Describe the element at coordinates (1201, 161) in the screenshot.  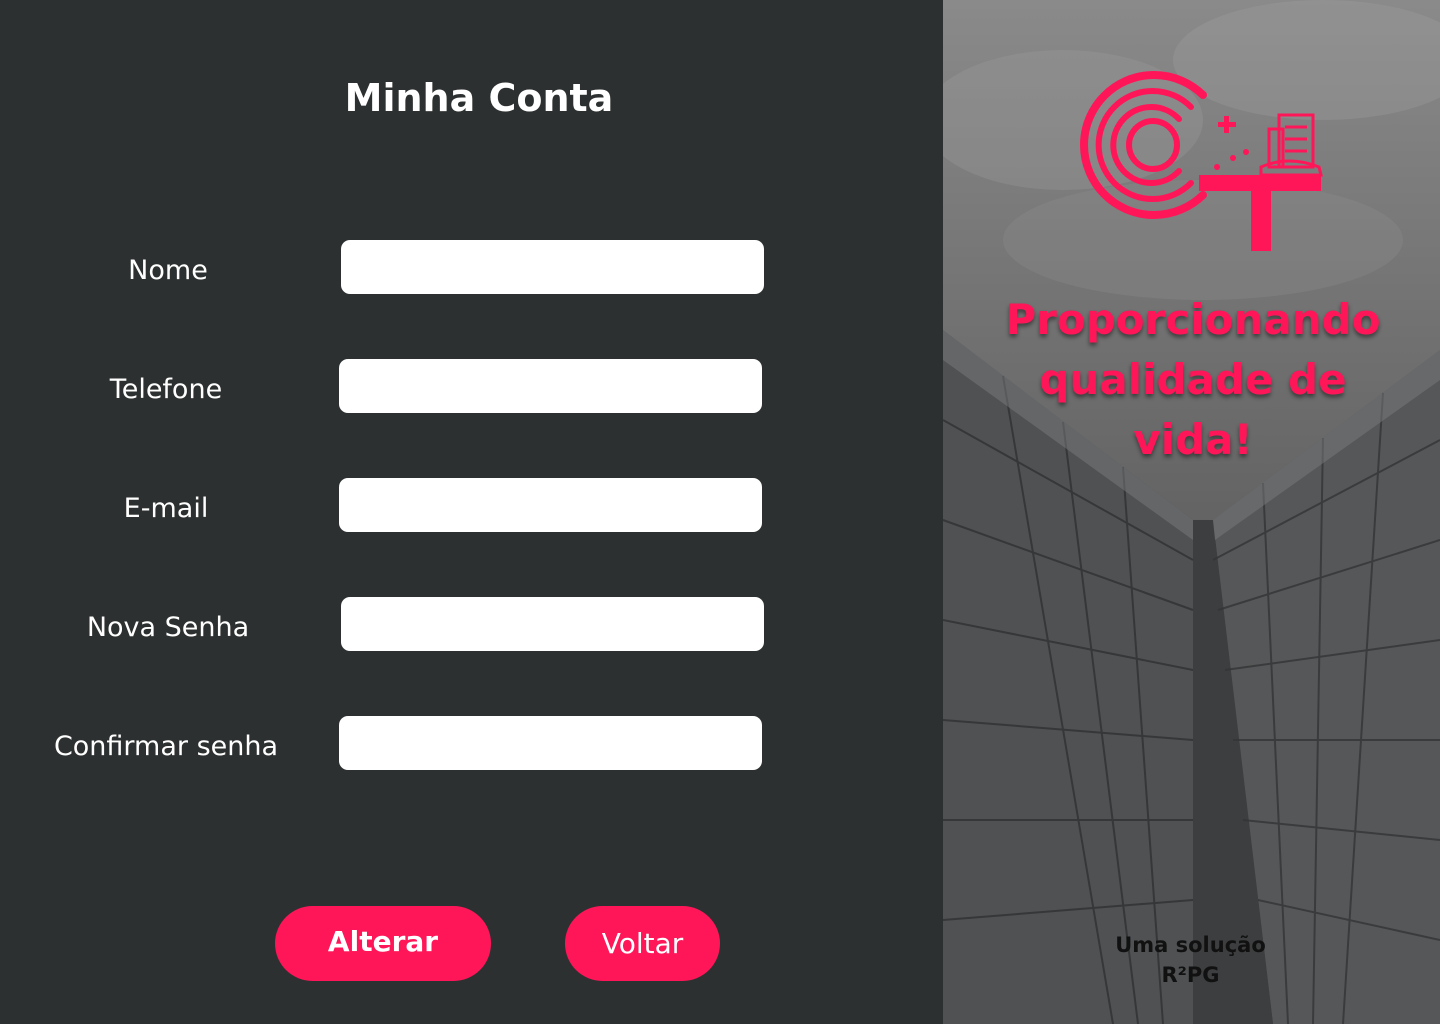
I see `ct-logo-icon` at that location.